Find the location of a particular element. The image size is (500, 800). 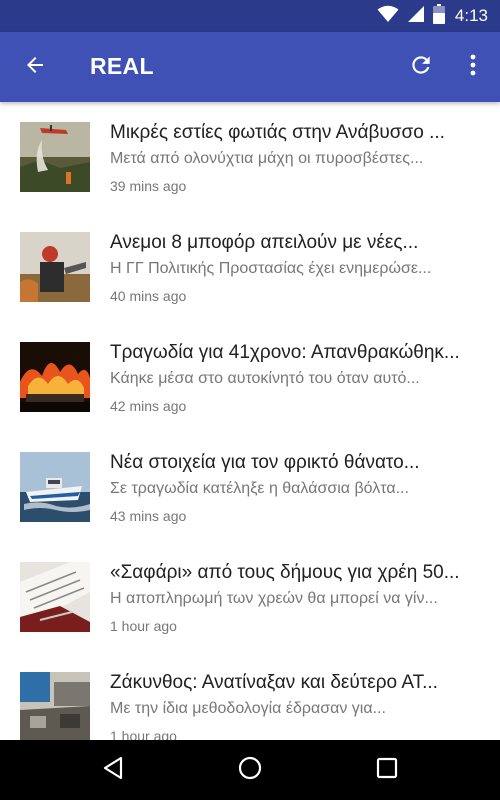

refresh-icon is located at coordinates (421, 67).